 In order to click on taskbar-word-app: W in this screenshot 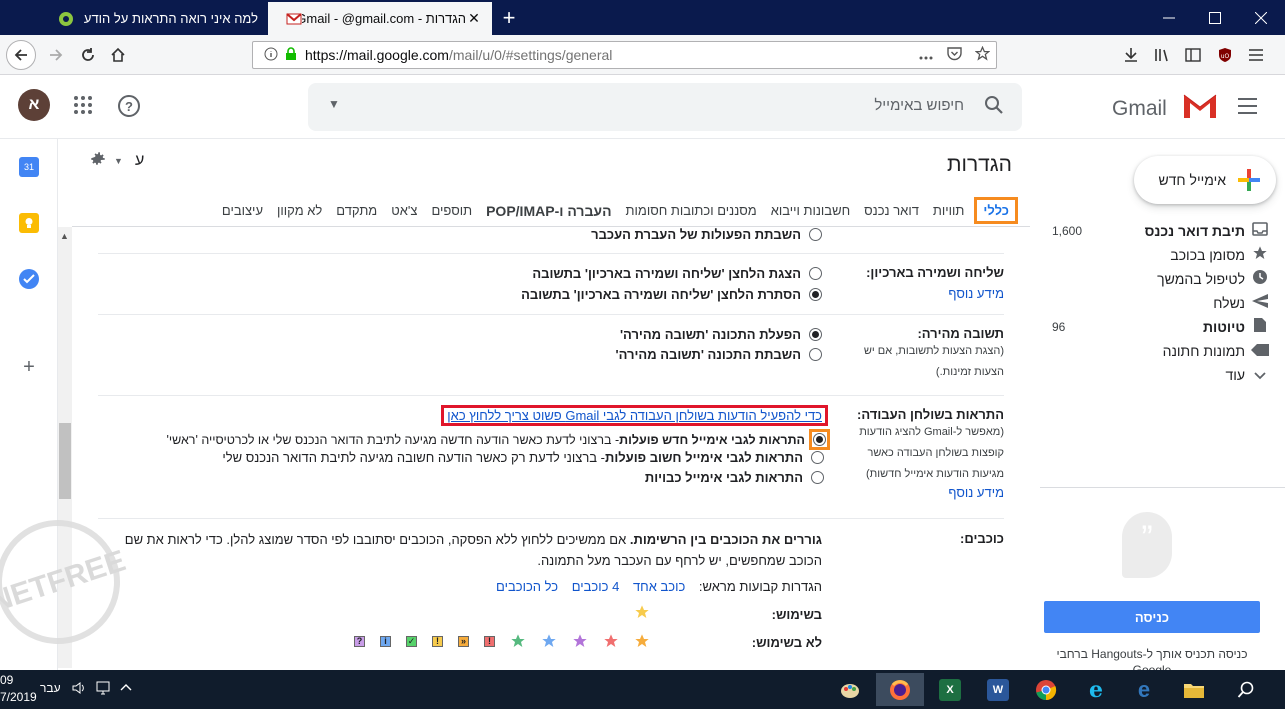, I will do `click(998, 689)`.